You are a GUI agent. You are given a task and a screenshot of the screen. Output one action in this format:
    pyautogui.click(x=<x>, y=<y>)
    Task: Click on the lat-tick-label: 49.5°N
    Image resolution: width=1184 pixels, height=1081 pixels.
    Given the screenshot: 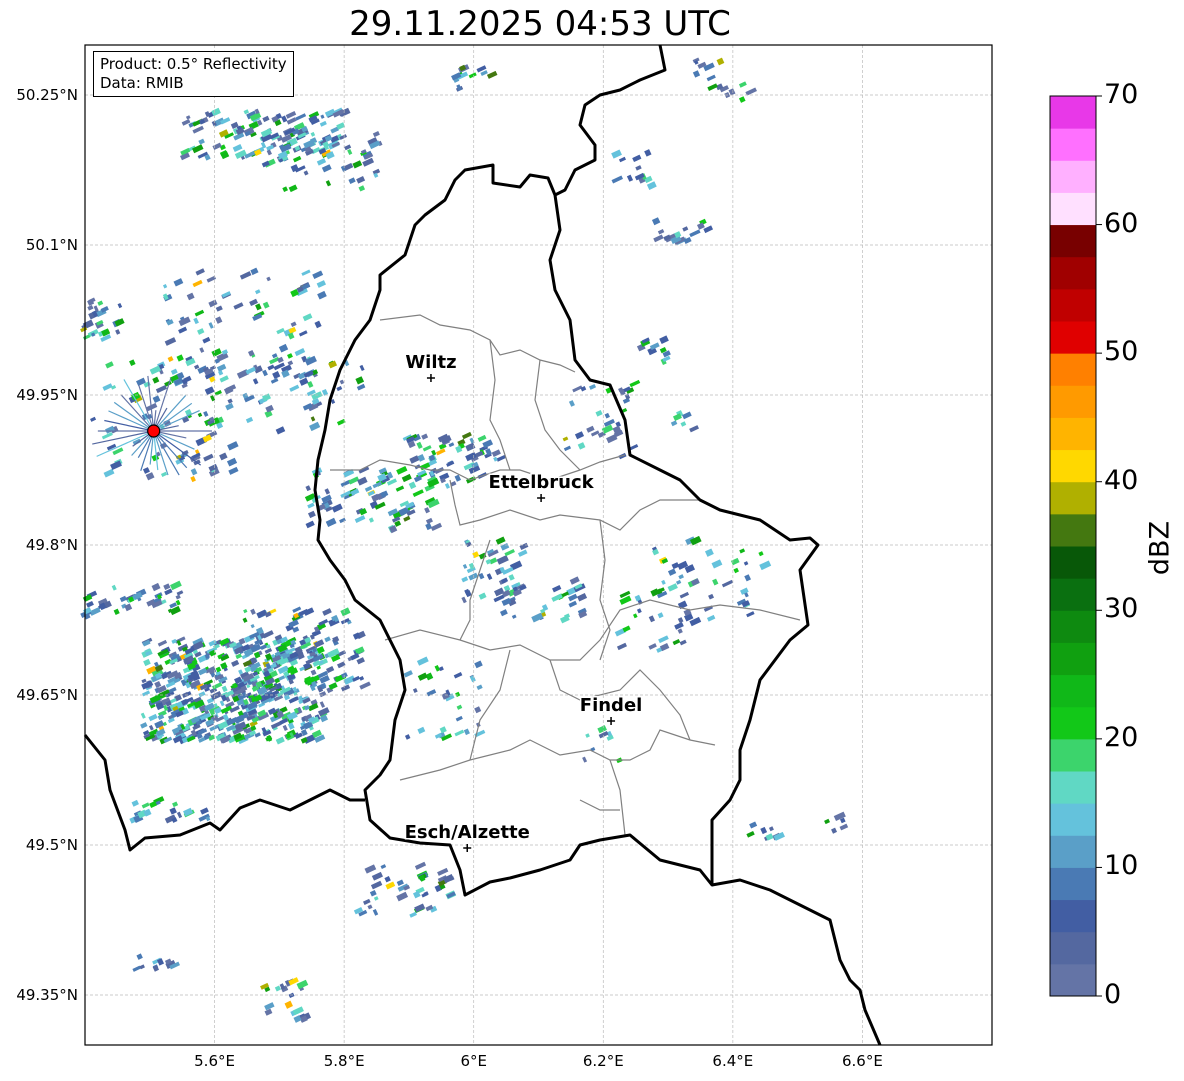 What is the action you would take?
    pyautogui.click(x=51, y=845)
    